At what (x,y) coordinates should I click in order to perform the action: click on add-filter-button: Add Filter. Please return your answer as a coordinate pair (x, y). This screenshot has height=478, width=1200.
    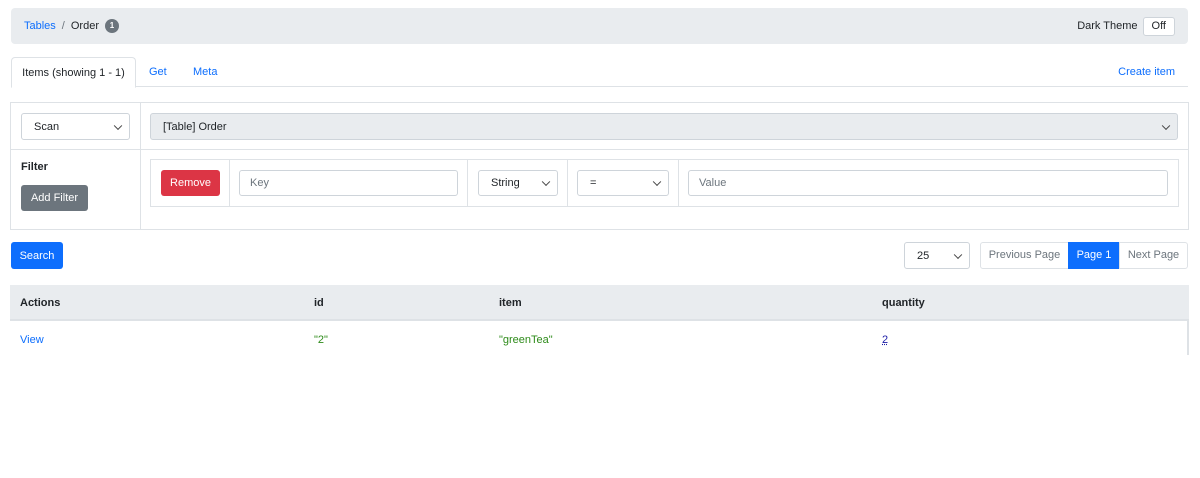
    Looking at the image, I should click on (54, 198).